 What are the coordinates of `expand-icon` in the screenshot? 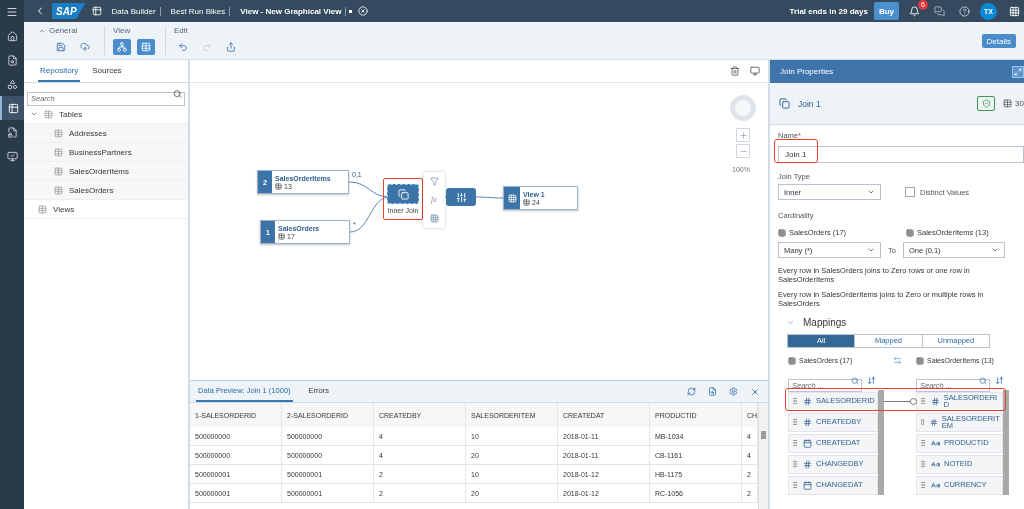 It's located at (34, 114).